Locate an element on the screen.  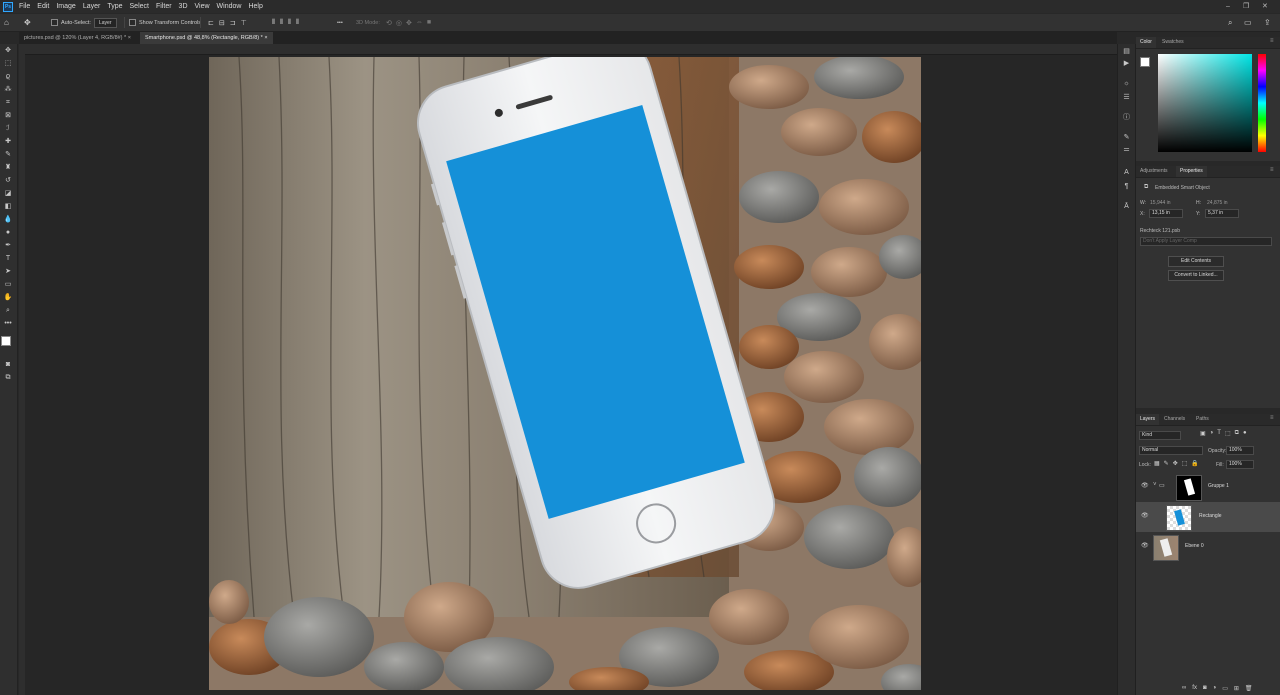
blur-tool-icon: 💧 is located at coordinates (8, 220).